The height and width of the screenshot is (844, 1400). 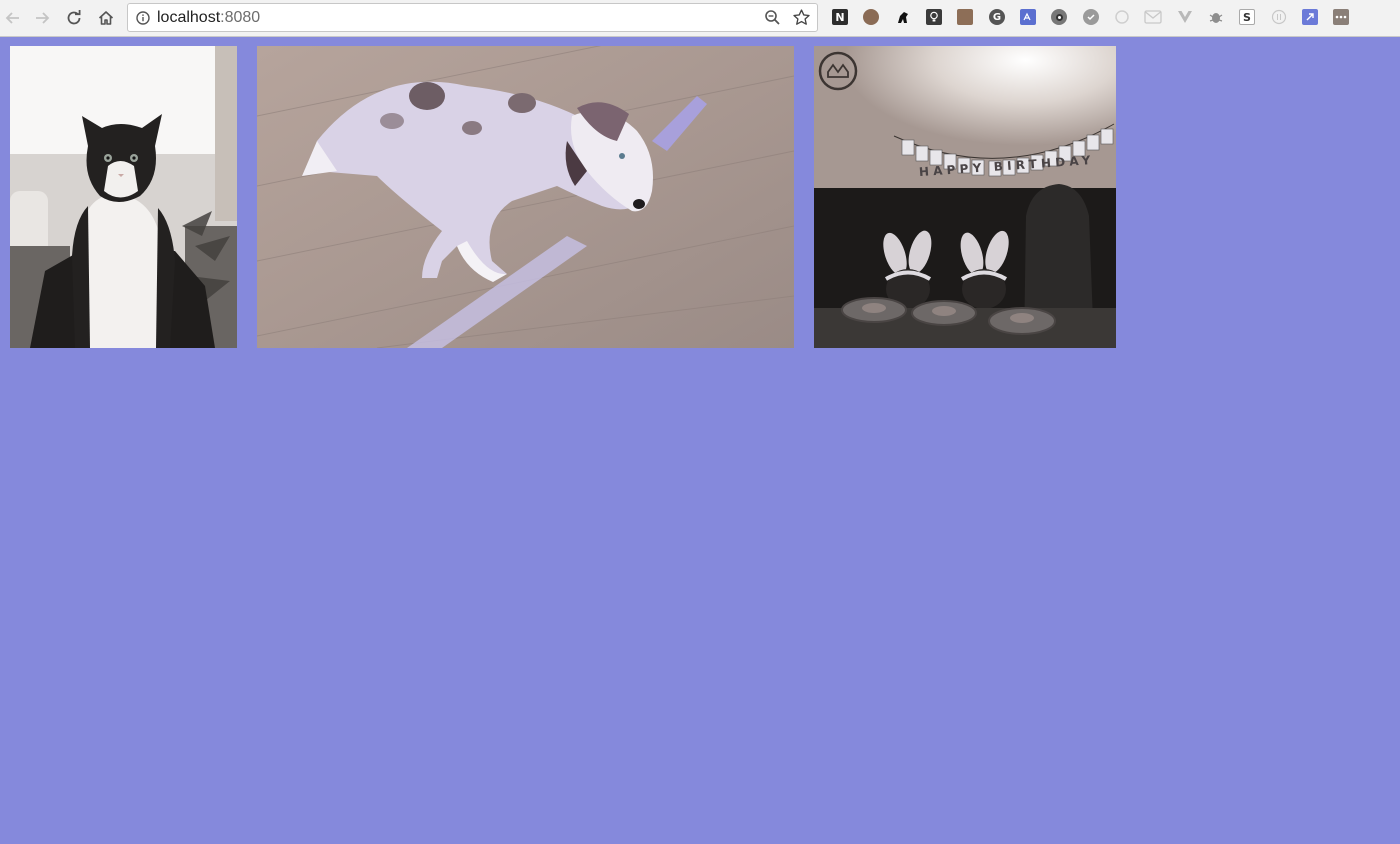 I want to click on back-button, so click(x=13, y=18).